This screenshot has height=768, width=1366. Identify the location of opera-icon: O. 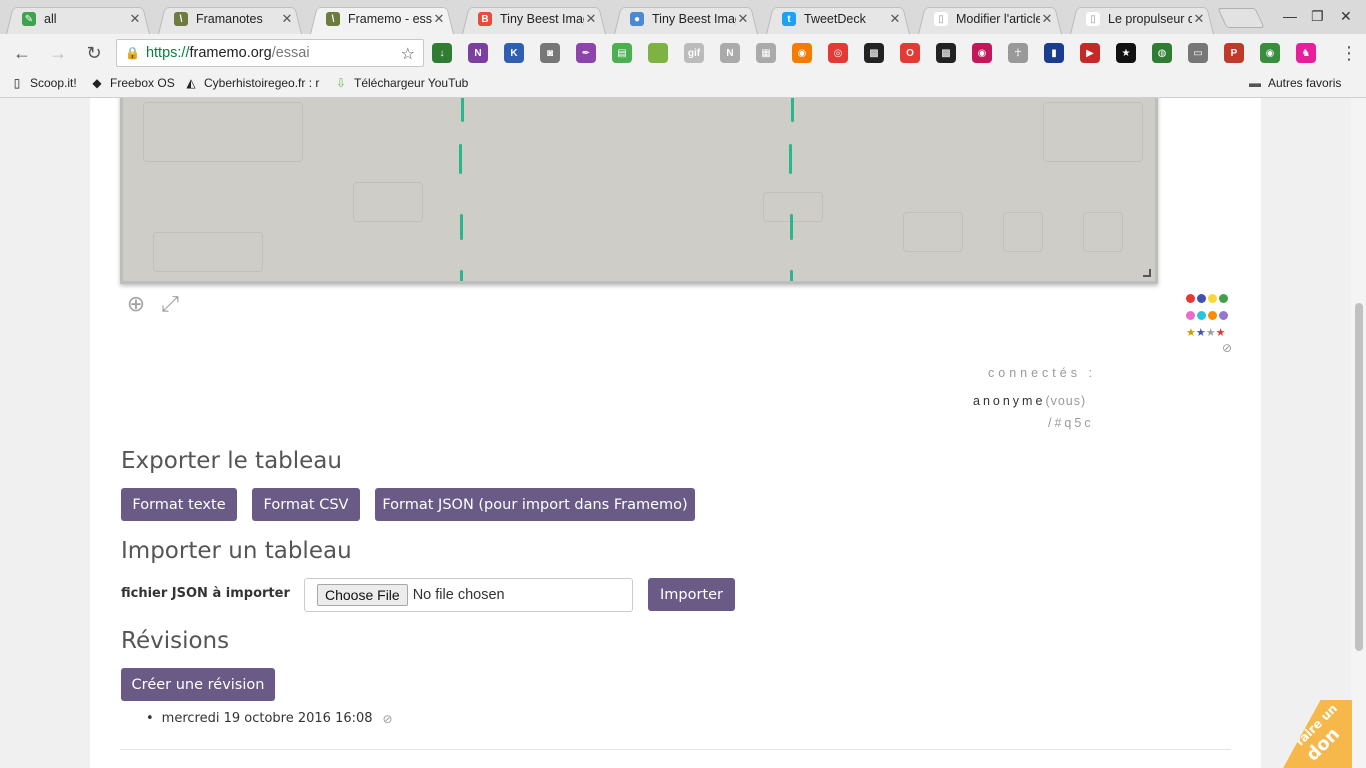
(910, 53).